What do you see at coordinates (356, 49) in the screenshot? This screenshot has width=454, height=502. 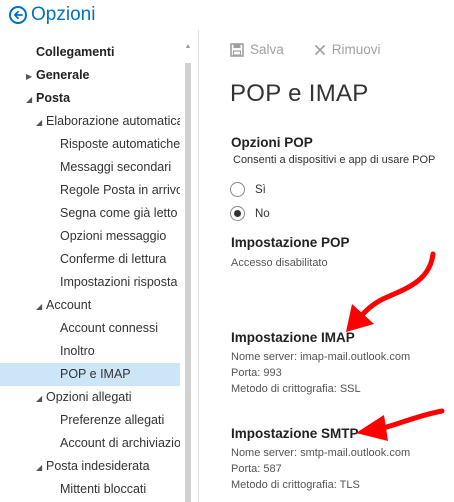 I see `remove-label: Rimuovi` at bounding box center [356, 49].